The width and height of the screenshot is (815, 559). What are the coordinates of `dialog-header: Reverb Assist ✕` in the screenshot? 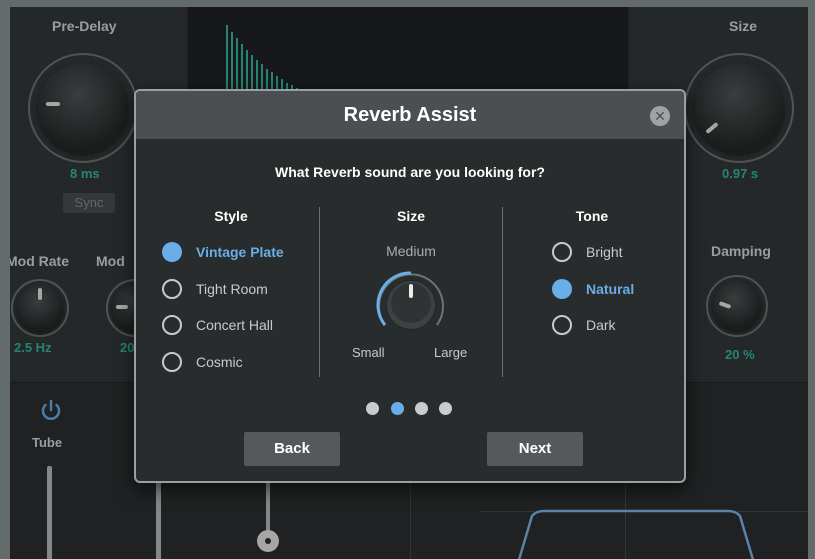 It's located at (410, 115).